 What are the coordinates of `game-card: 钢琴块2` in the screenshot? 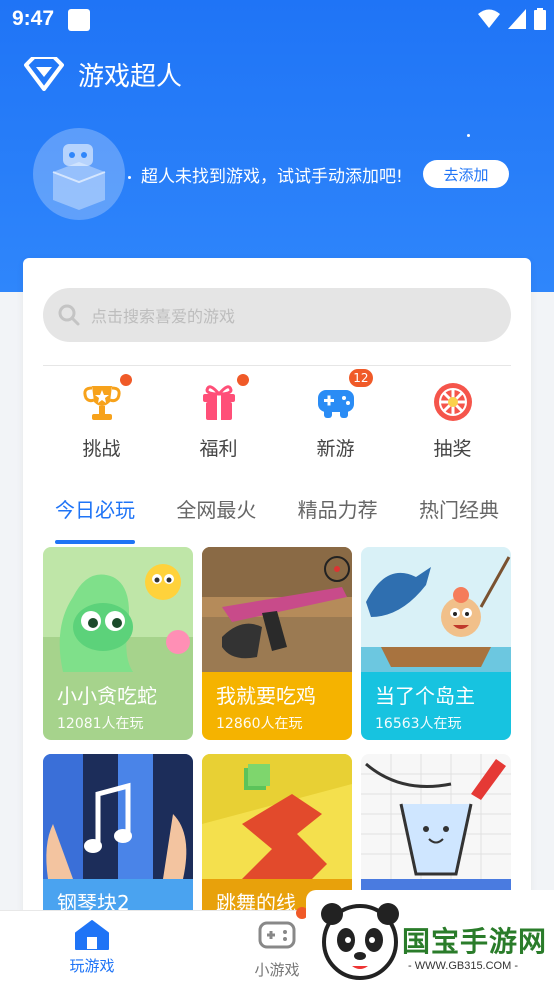 It's located at (118, 836).